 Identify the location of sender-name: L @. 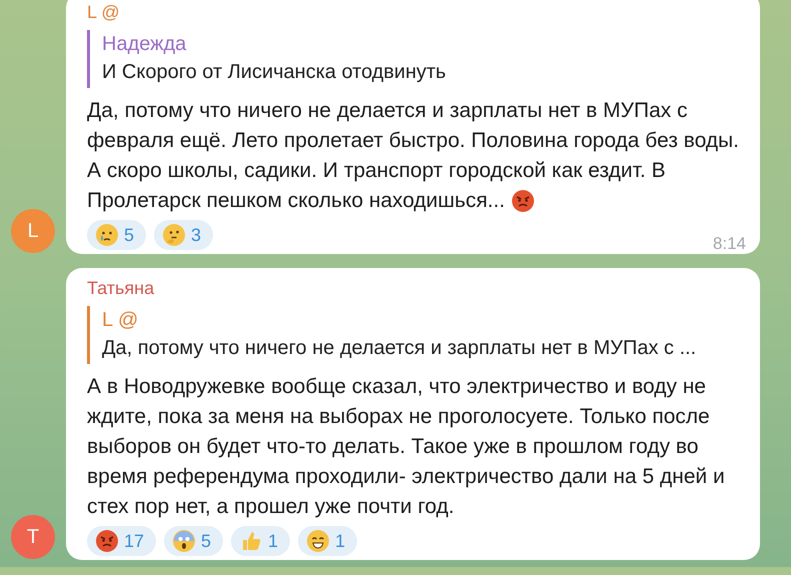
(103, 12).